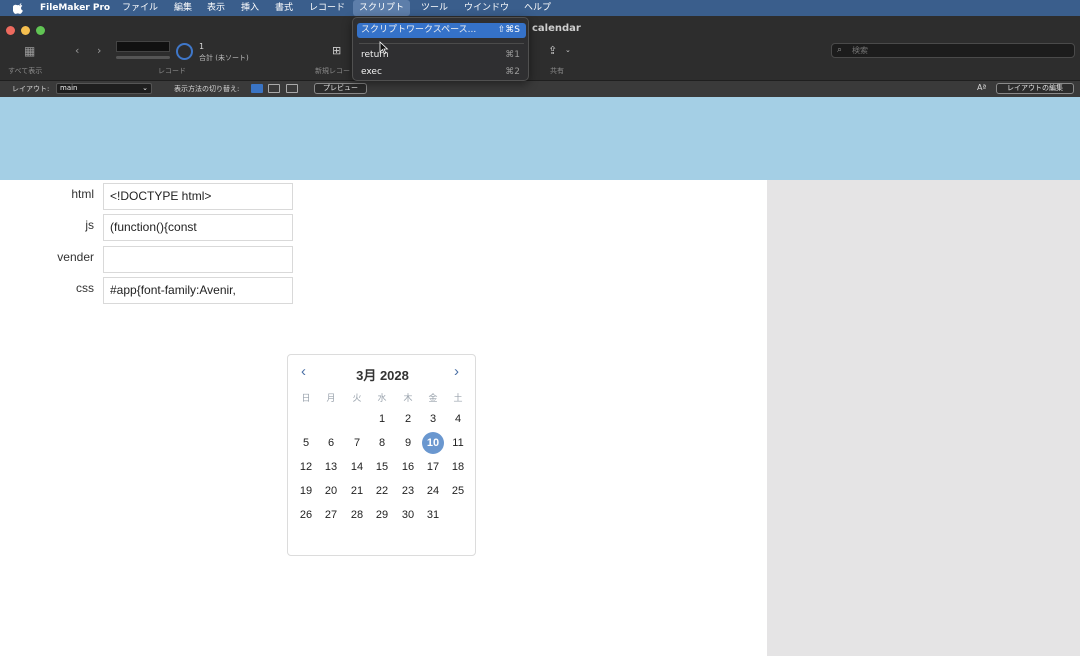  I want to click on menu-app-name: FileMaker Pro, so click(75, 8).